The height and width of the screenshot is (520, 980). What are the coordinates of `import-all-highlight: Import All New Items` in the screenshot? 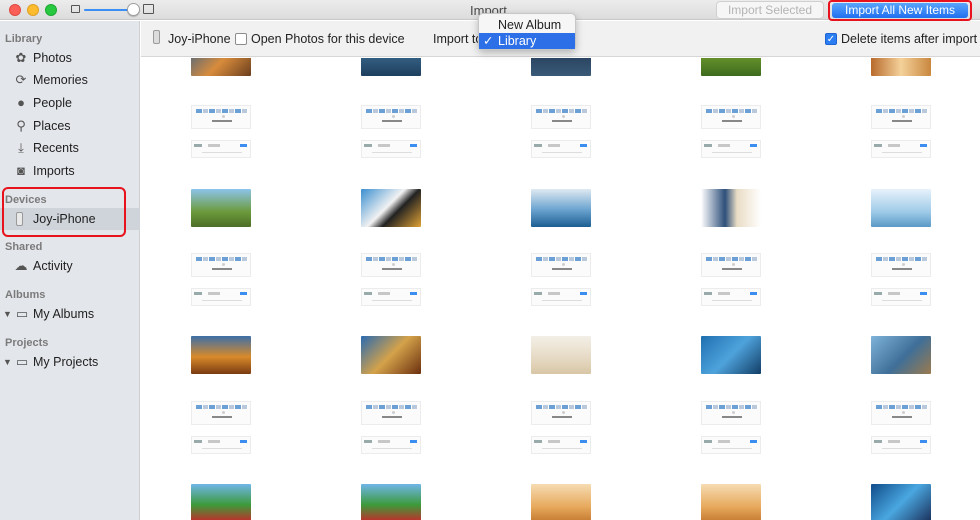 It's located at (900, 10).